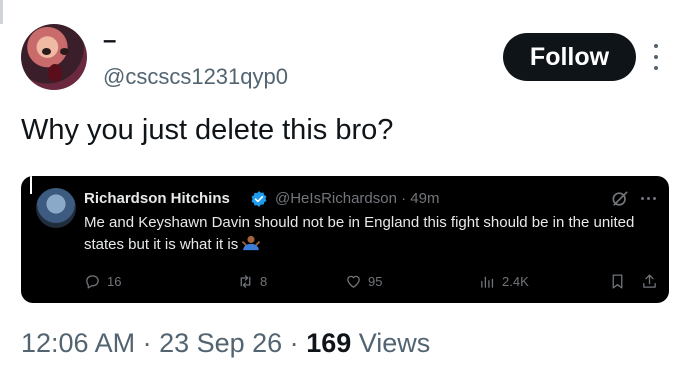 This screenshot has height=372, width=690. I want to click on quoted-more-icon, so click(648, 198).